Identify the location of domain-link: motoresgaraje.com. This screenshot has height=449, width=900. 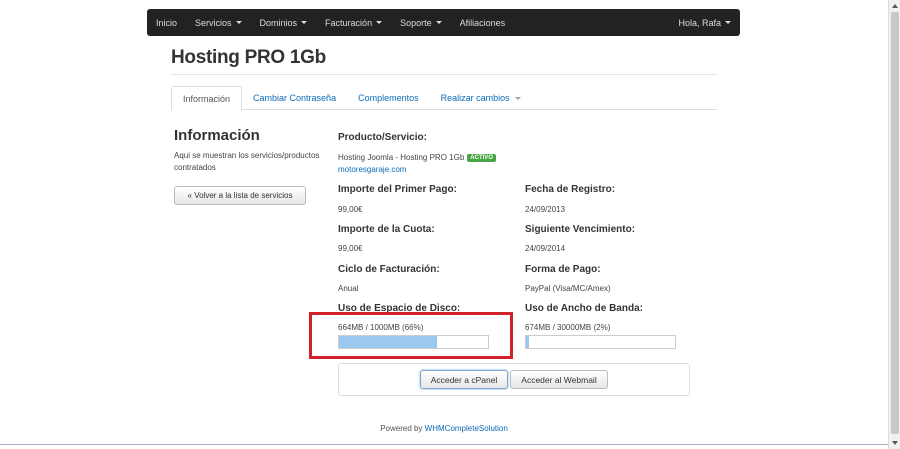
(372, 169).